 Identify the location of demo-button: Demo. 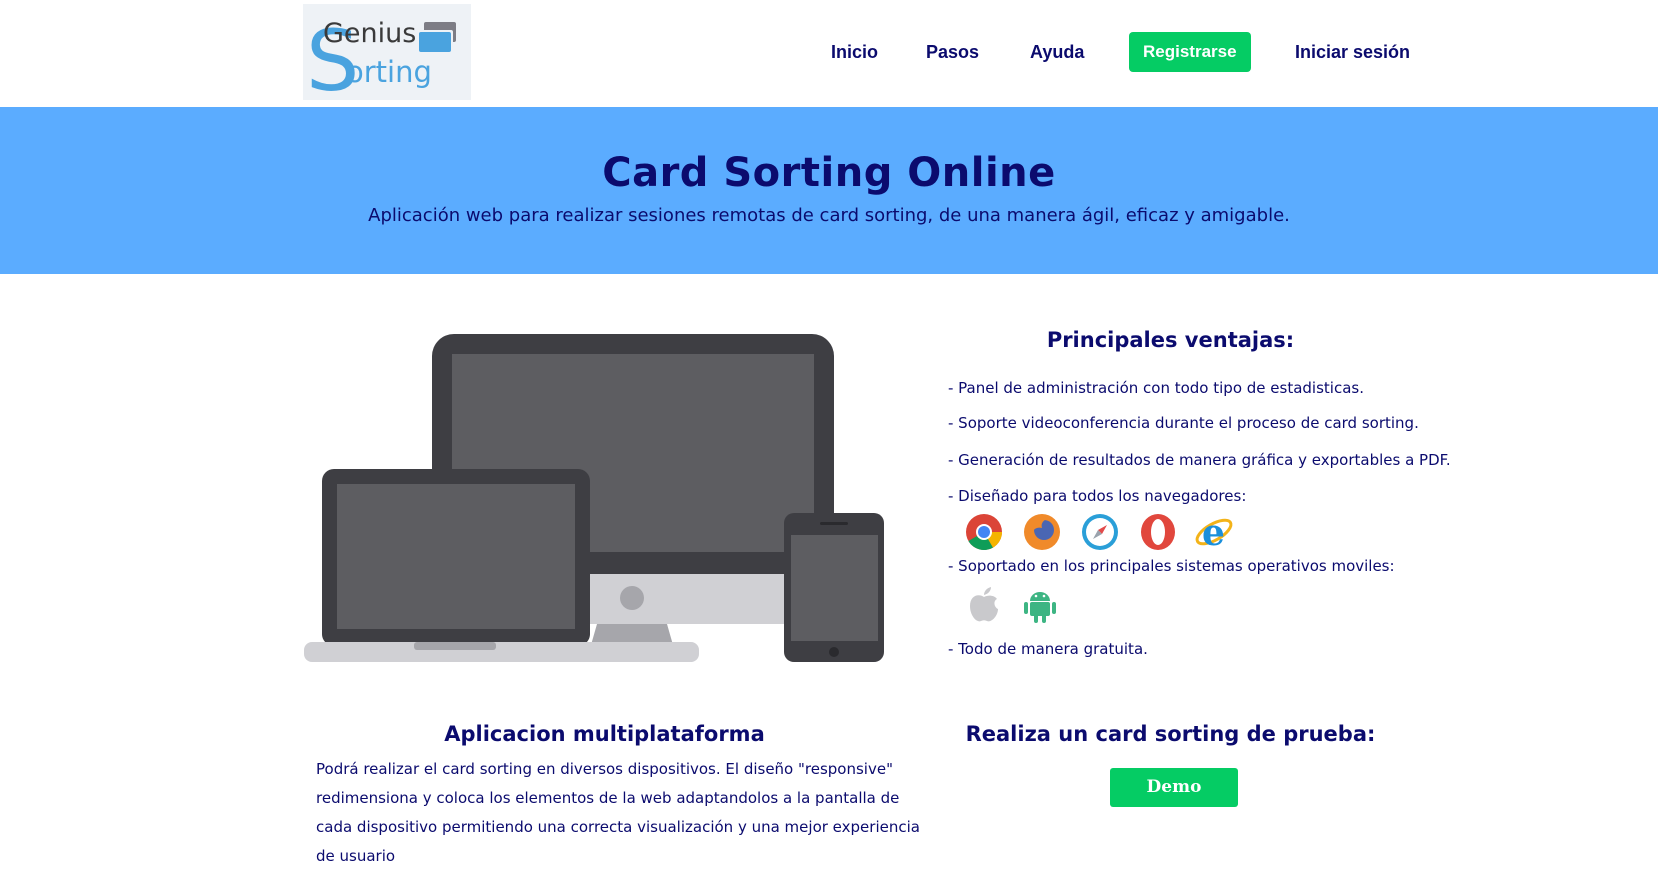
(1174, 787).